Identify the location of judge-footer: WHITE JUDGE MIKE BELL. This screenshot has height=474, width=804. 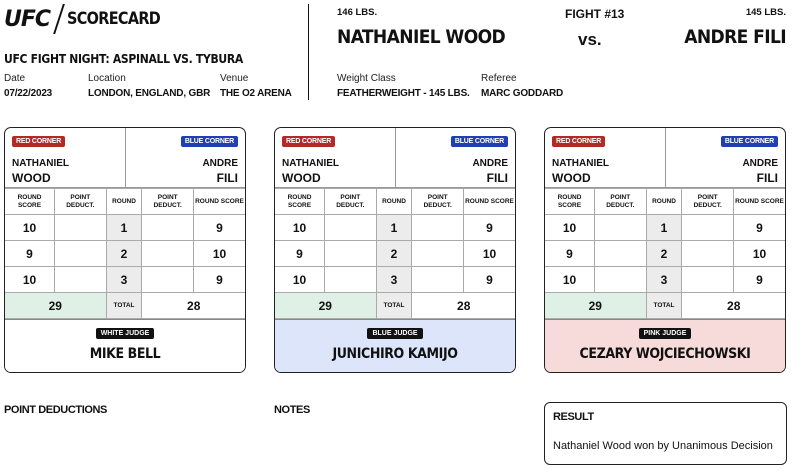
(125, 345).